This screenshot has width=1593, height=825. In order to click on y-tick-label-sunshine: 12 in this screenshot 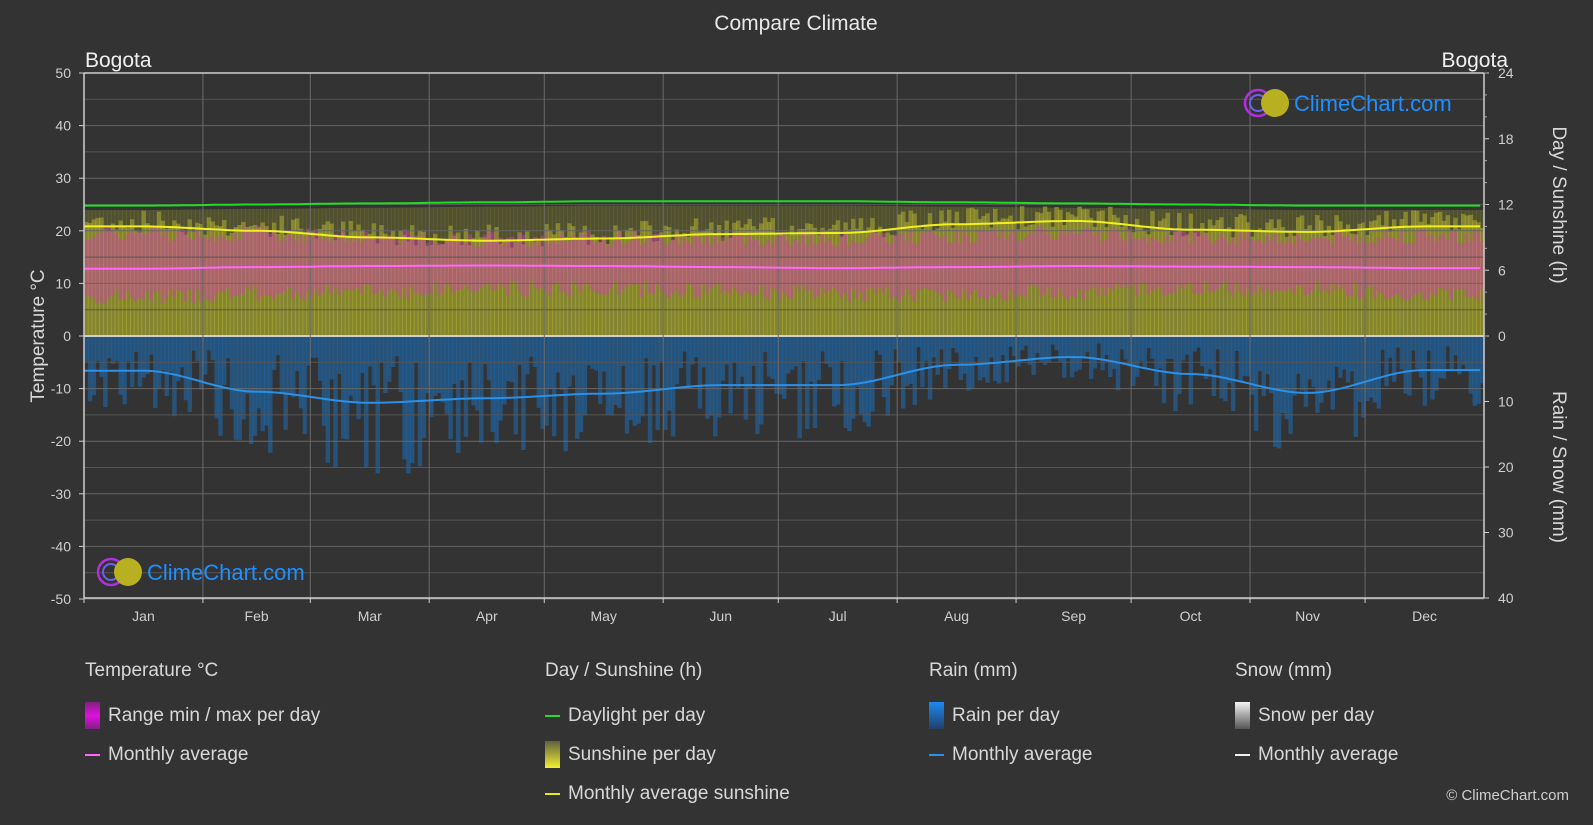, I will do `click(1506, 205)`.